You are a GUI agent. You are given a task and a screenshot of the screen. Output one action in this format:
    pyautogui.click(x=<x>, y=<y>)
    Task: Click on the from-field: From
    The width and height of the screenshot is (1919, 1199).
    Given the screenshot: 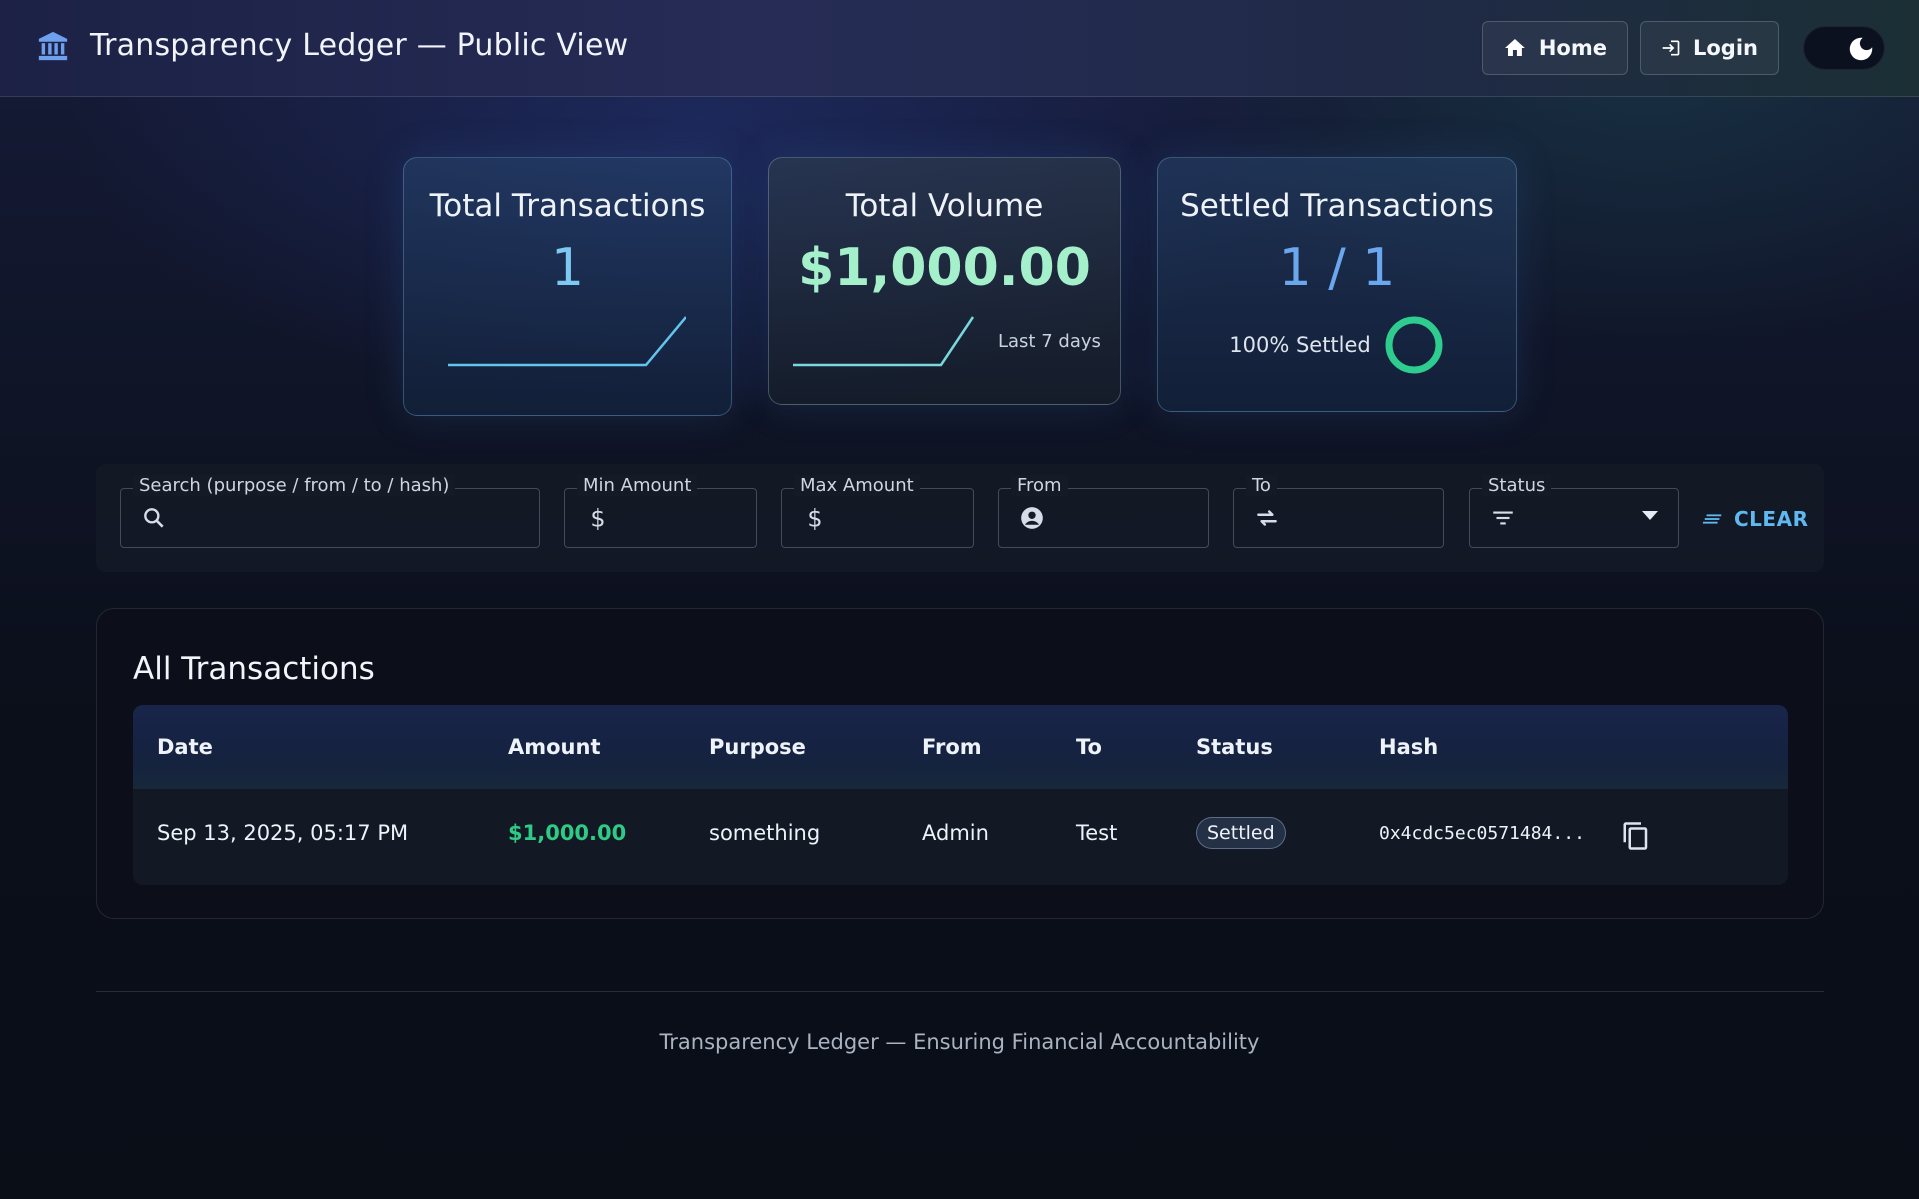 What is the action you would take?
    pyautogui.click(x=1103, y=511)
    